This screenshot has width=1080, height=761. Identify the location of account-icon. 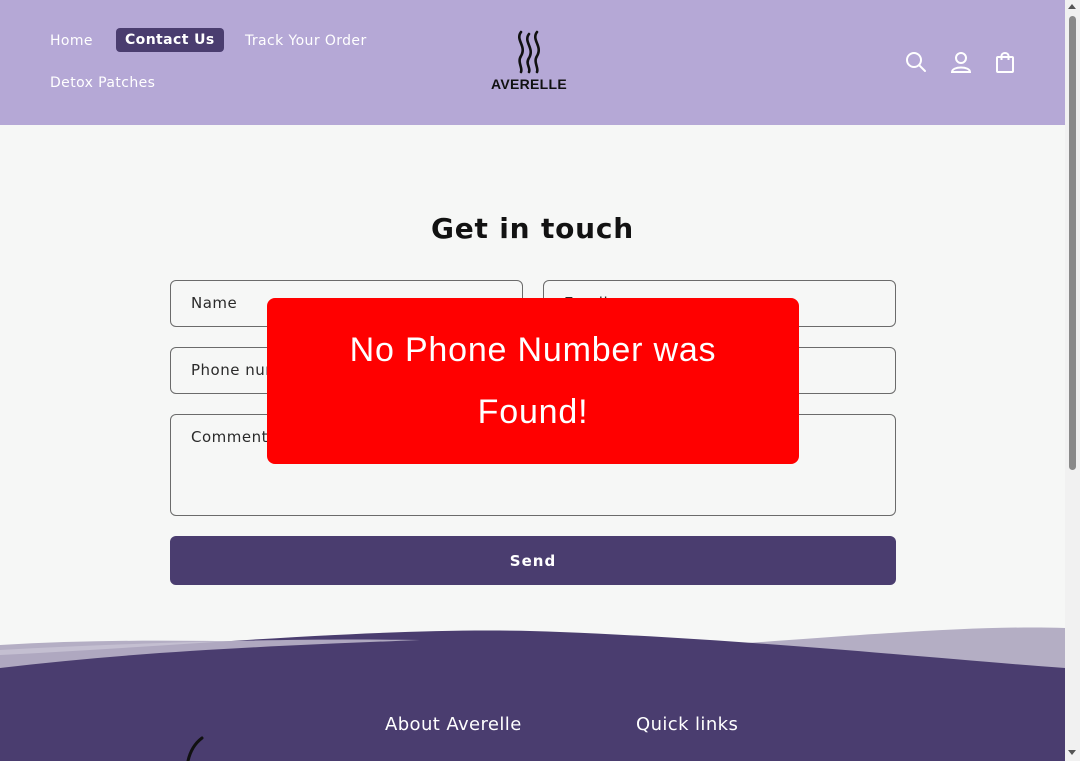
(961, 62).